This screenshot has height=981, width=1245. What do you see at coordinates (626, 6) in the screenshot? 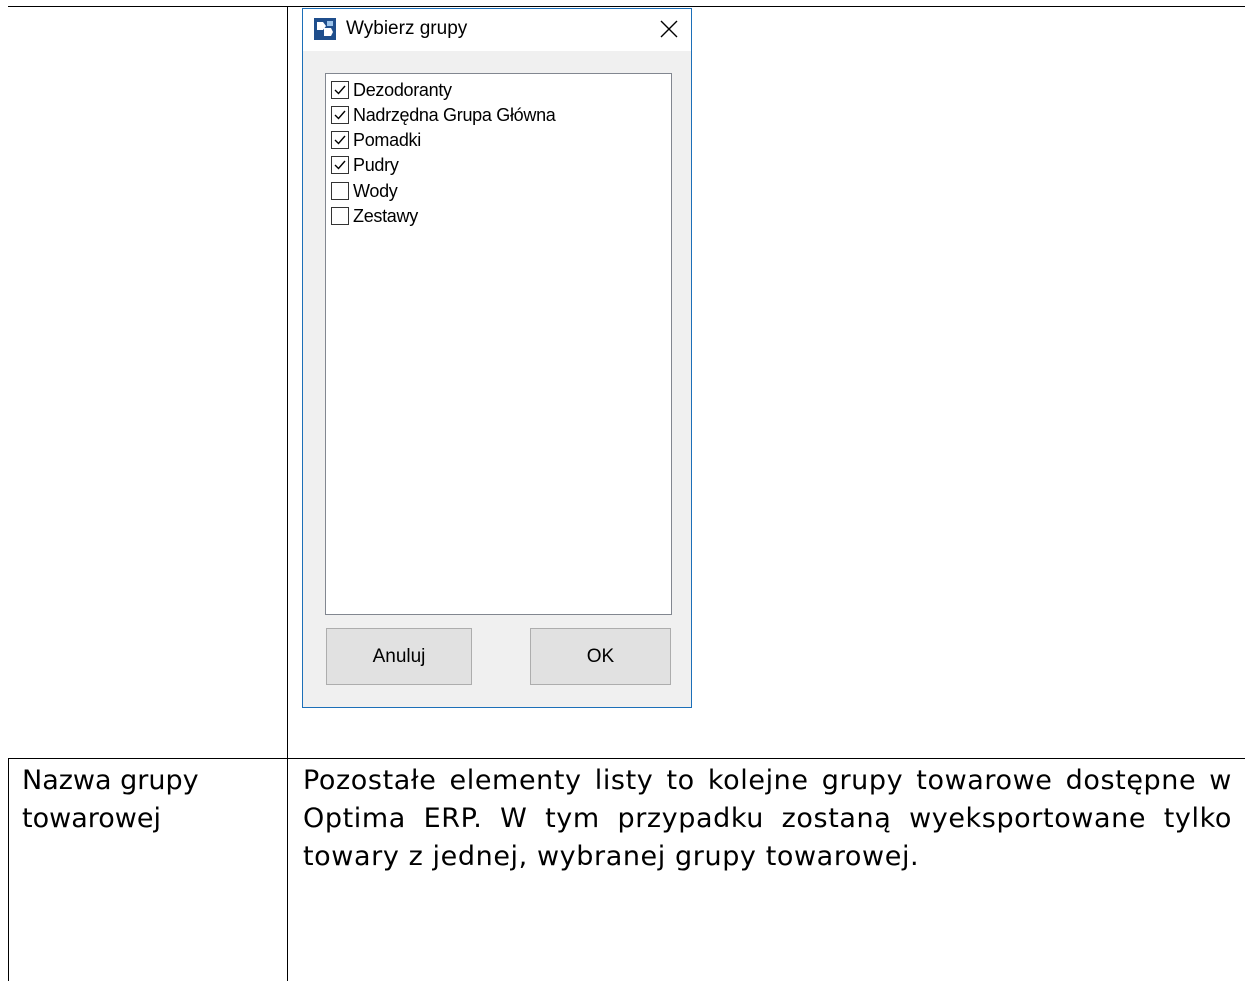
I see `table-top-border` at bounding box center [626, 6].